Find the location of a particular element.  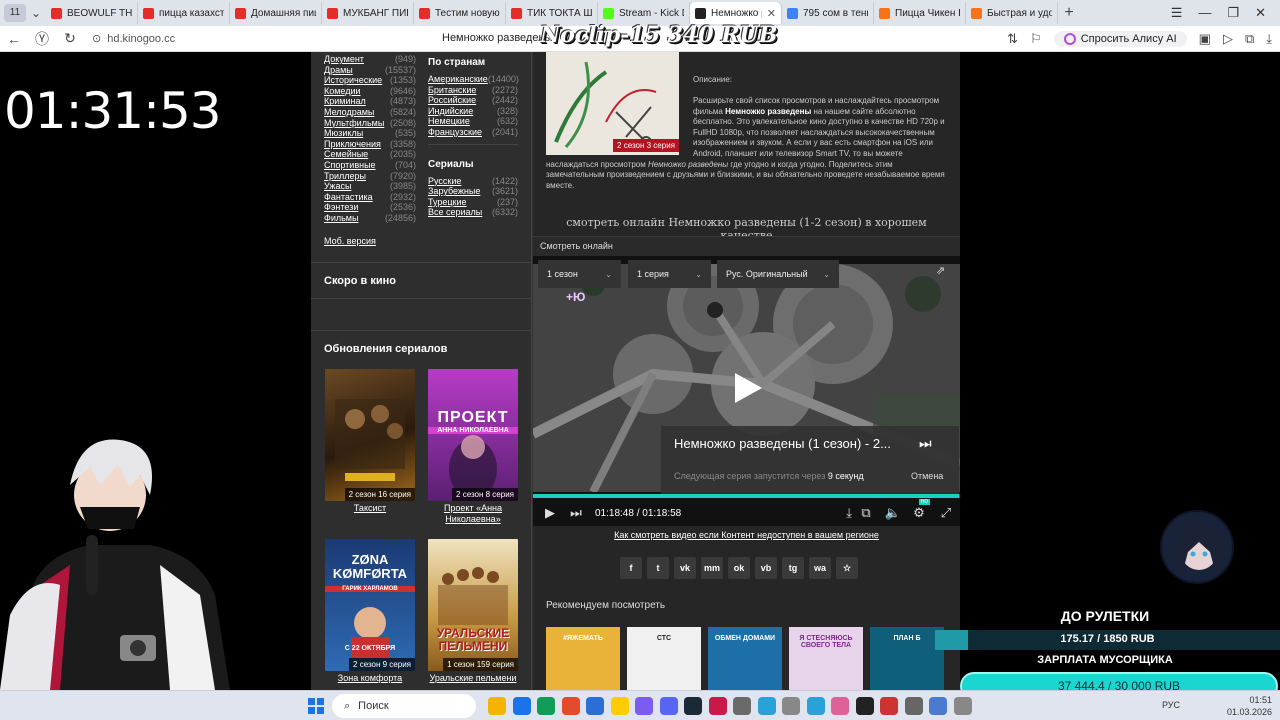

category-link: Криминал is located at coordinates (345, 101).